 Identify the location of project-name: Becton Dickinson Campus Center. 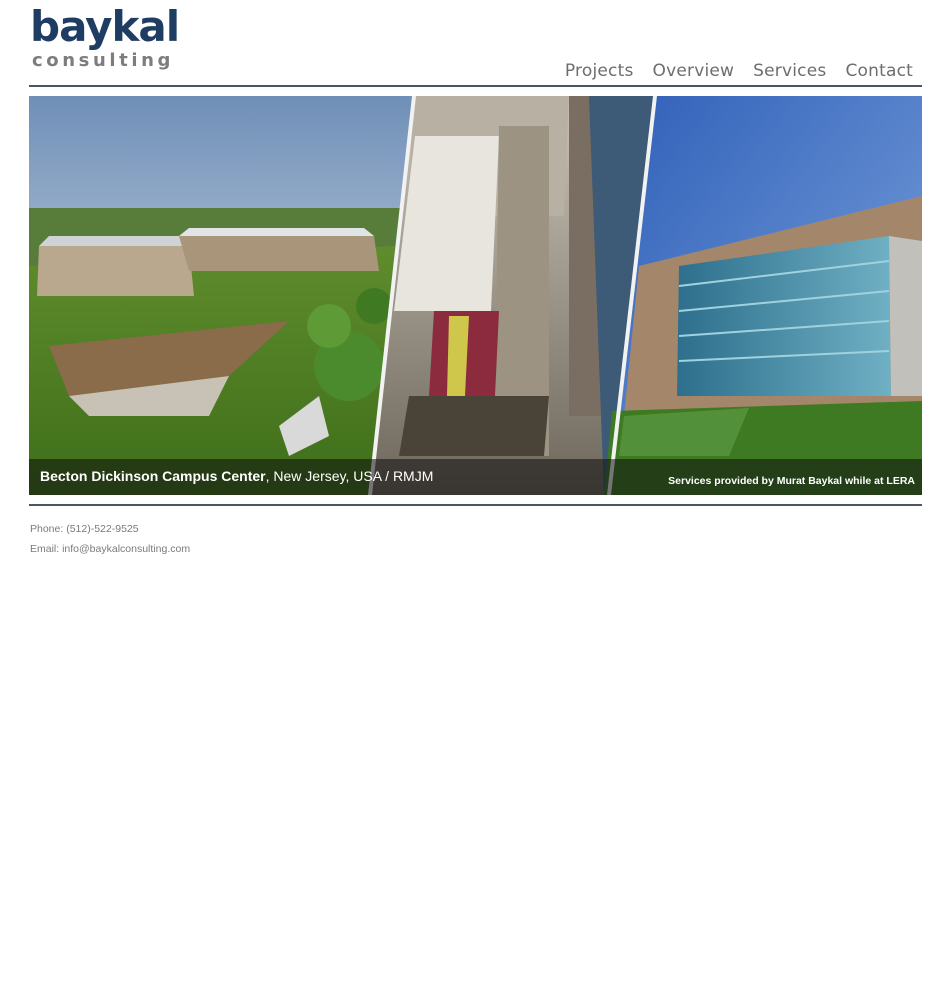
(153, 476).